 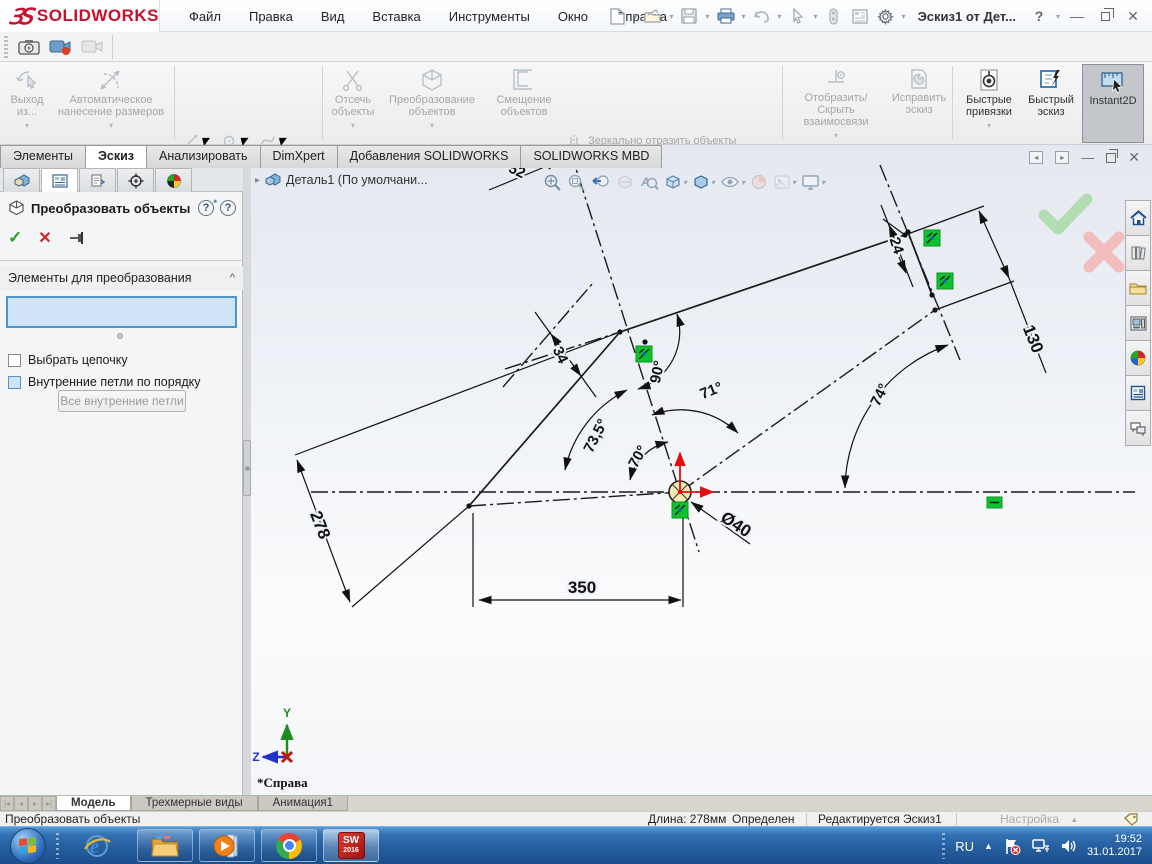 What do you see at coordinates (819, 374) in the screenshot?
I see `relation-markers` at bounding box center [819, 374].